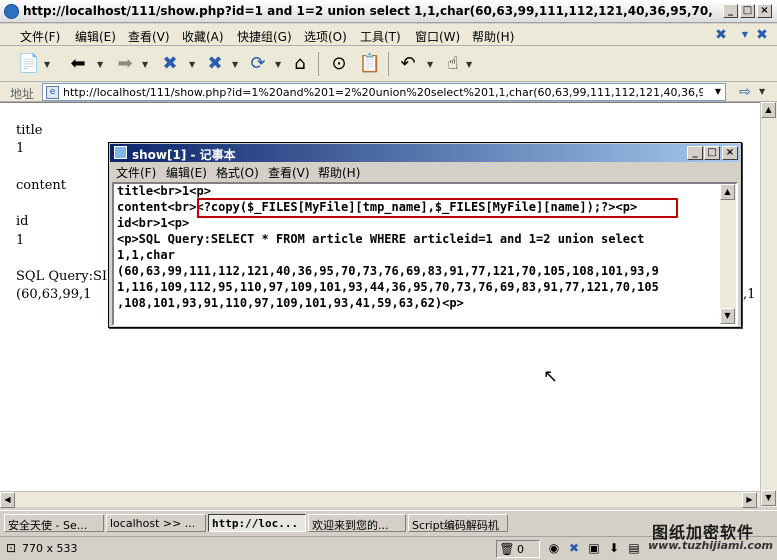  Describe the element at coordinates (768, 110) in the screenshot. I see `scroll-up-button: ▲` at that location.